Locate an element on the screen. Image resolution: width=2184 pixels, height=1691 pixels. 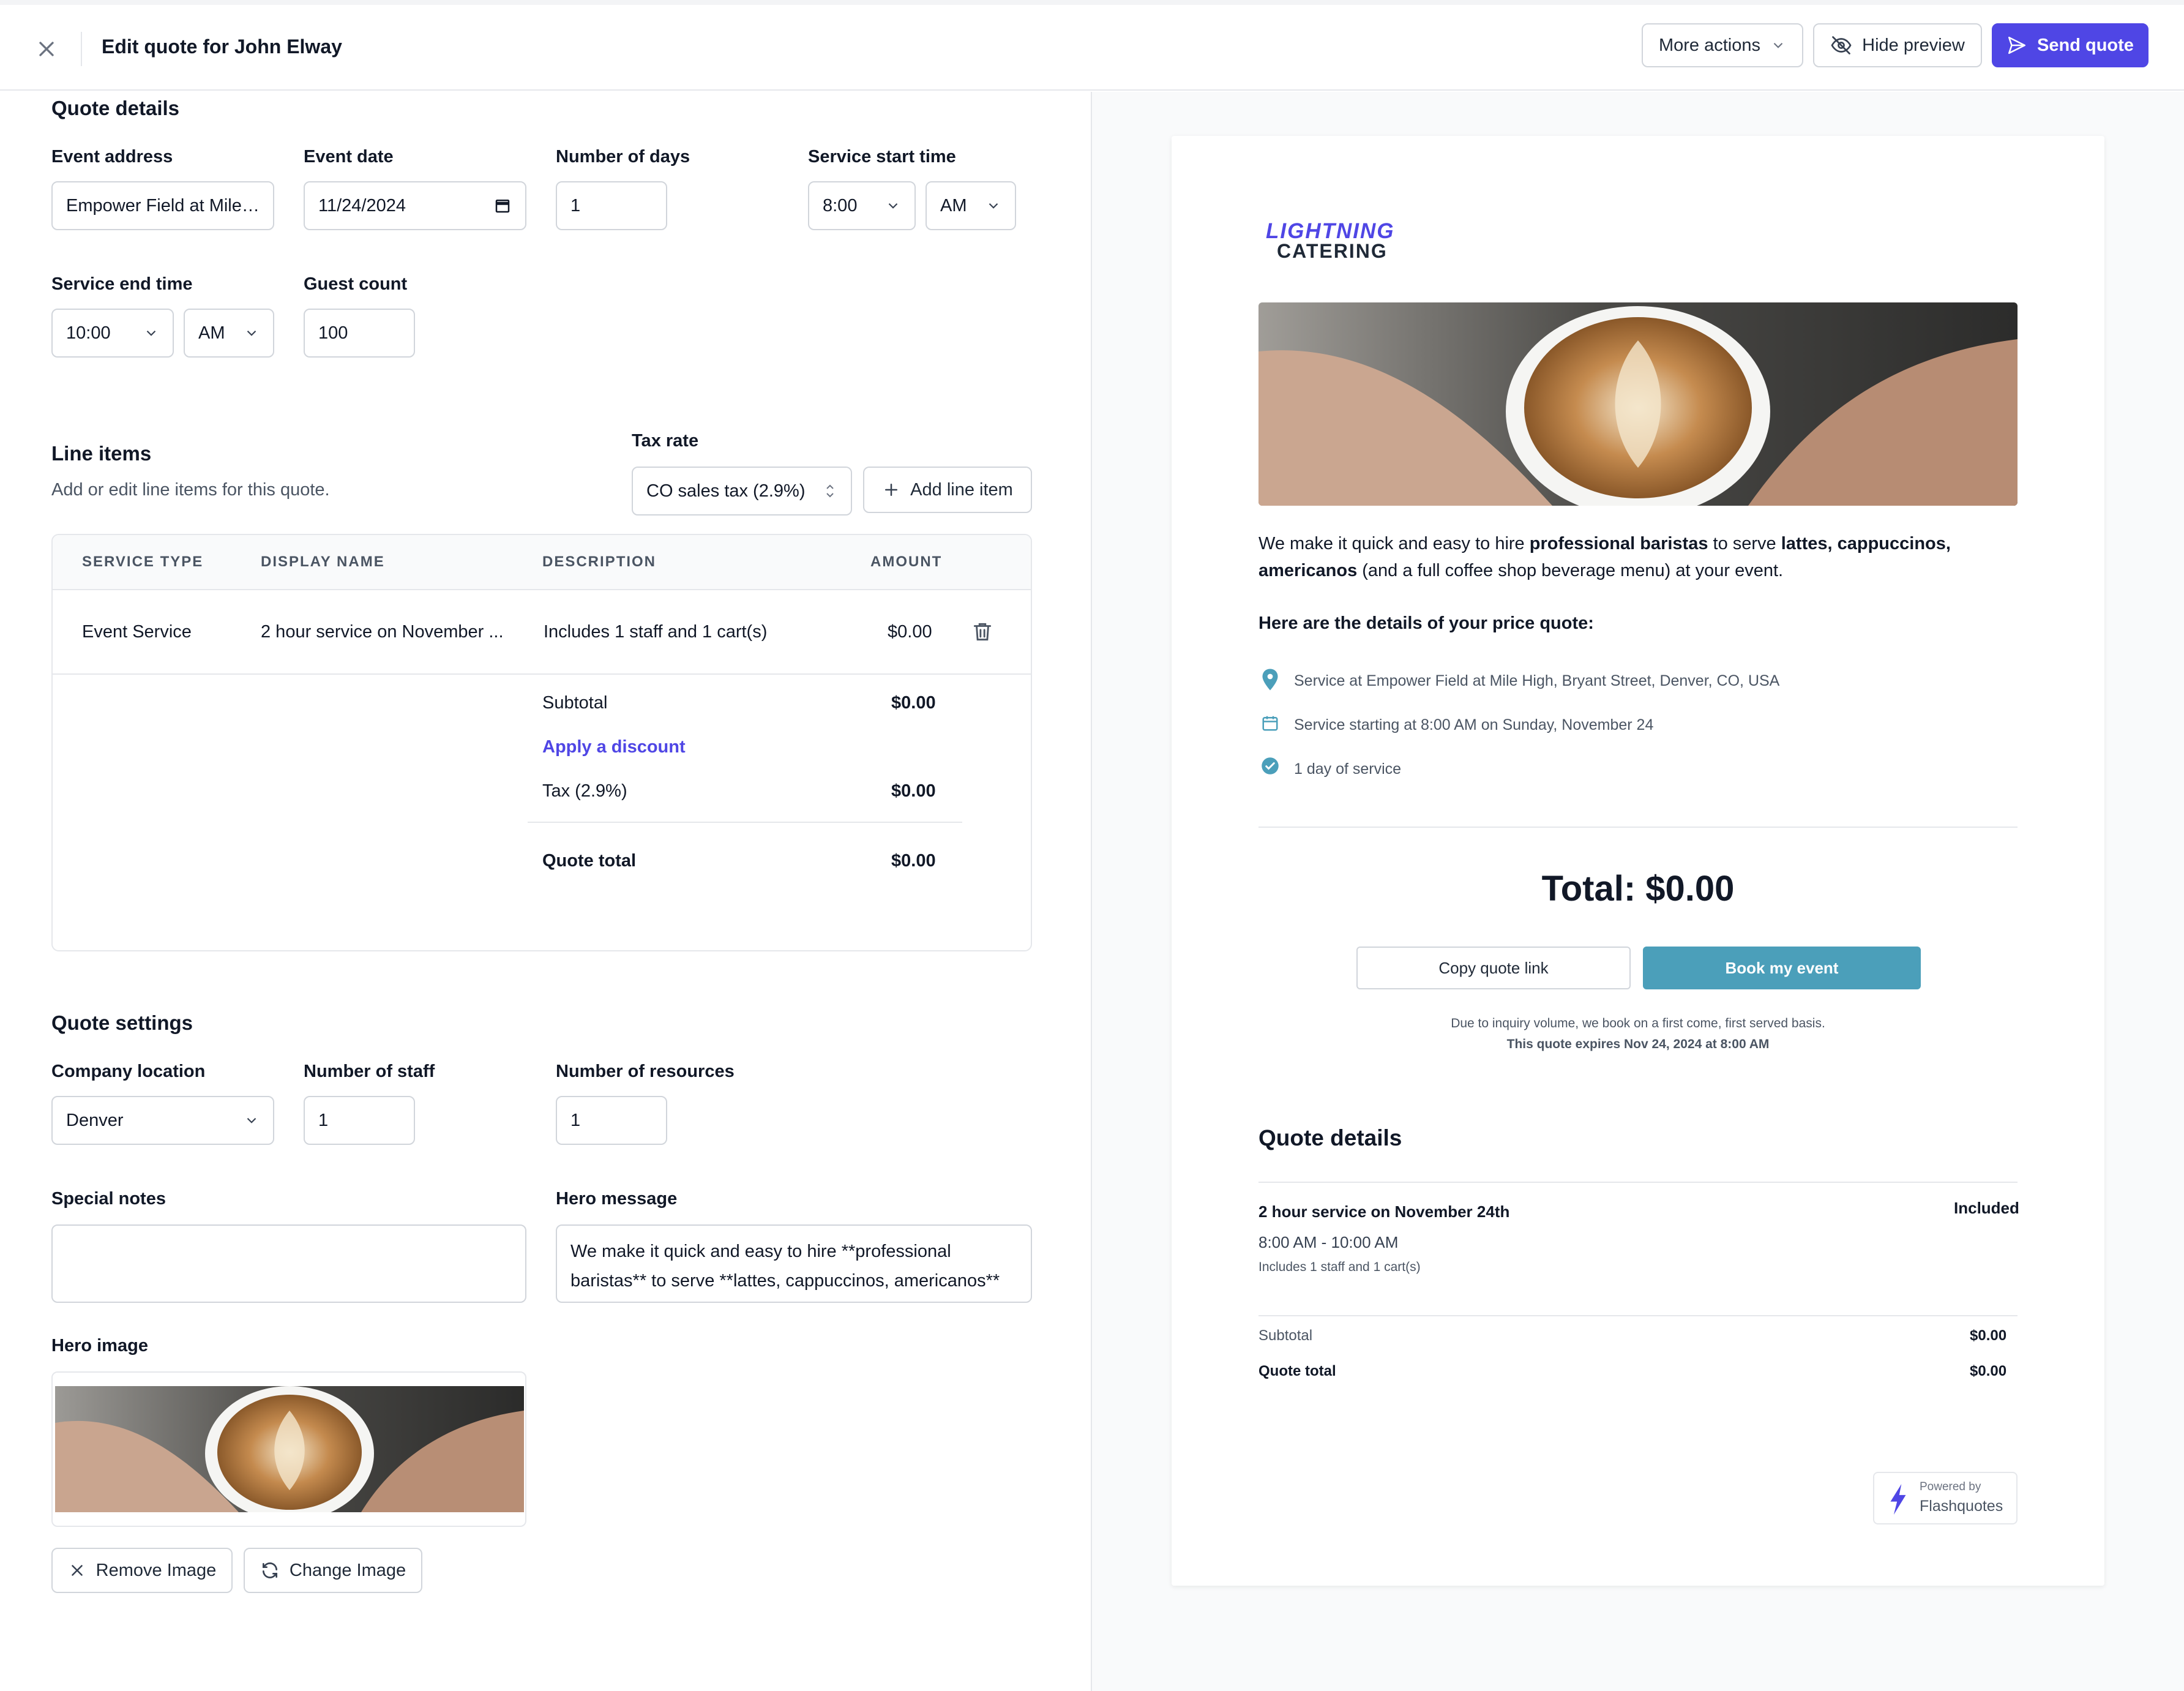
company-location-select: Denver is located at coordinates (162, 1120).